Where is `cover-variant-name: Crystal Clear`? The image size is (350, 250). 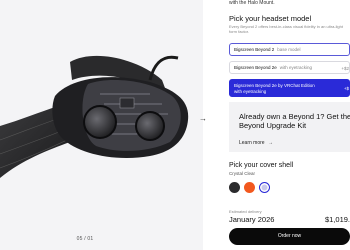
cover-variant-name: Crystal Clear is located at coordinates (242, 173).